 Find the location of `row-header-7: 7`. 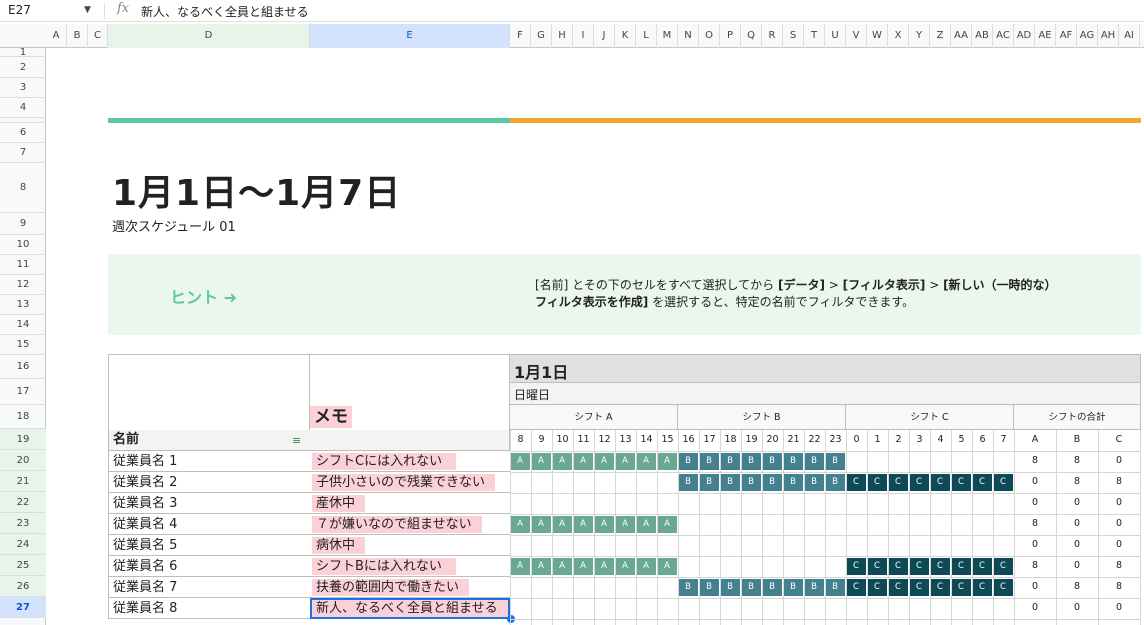

row-header-7: 7 is located at coordinates (23, 153).